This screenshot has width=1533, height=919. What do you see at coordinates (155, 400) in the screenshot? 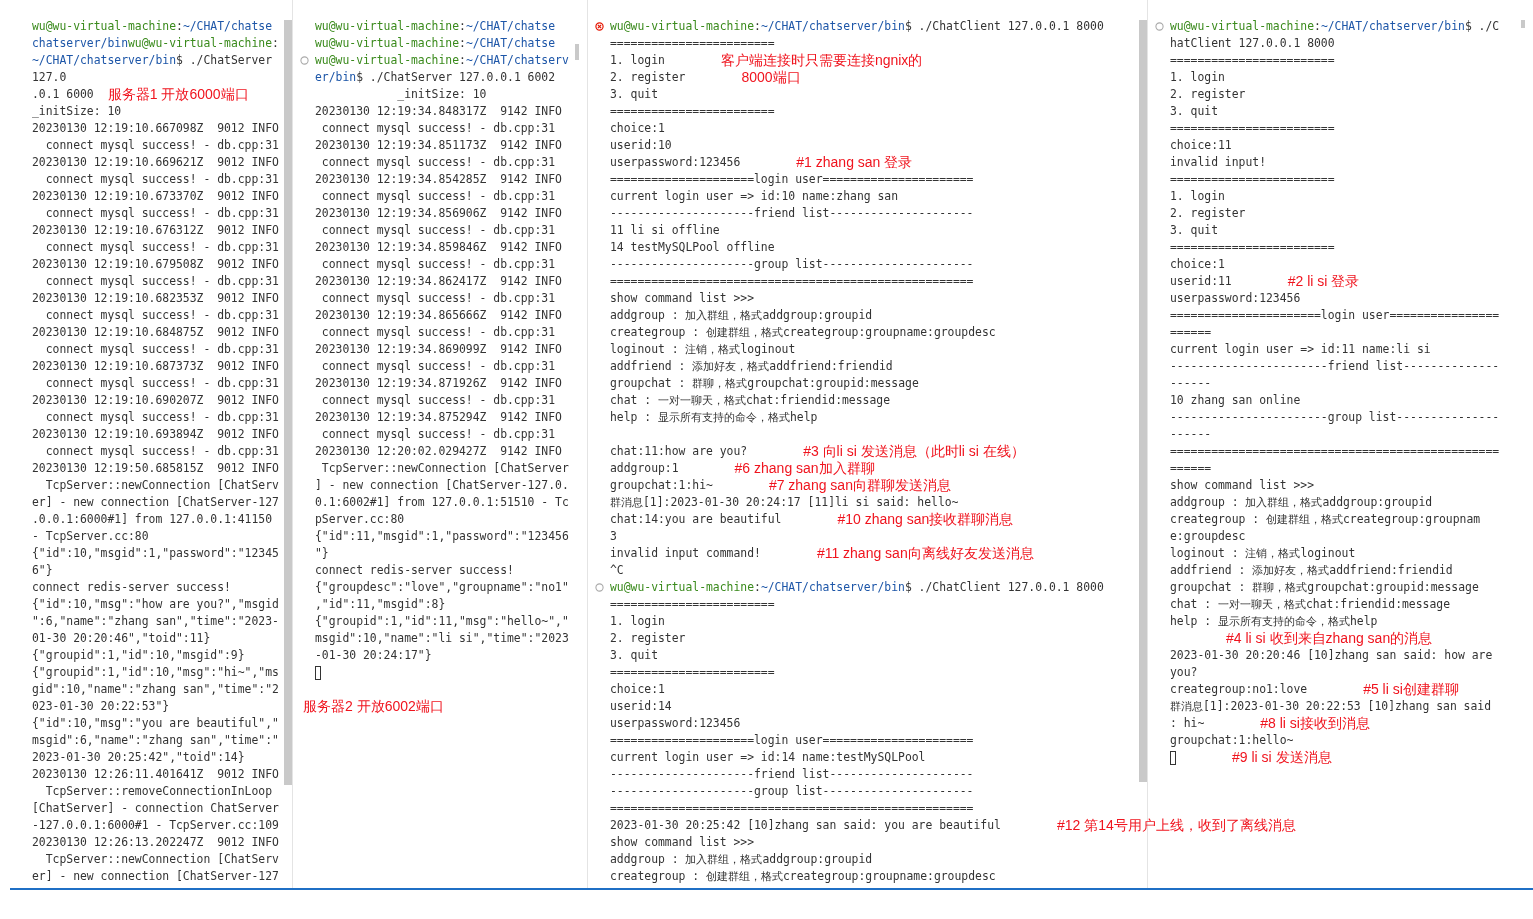
I see `terminal-line: 20230130 12:19:10.690207Z 9012 INFO` at bounding box center [155, 400].